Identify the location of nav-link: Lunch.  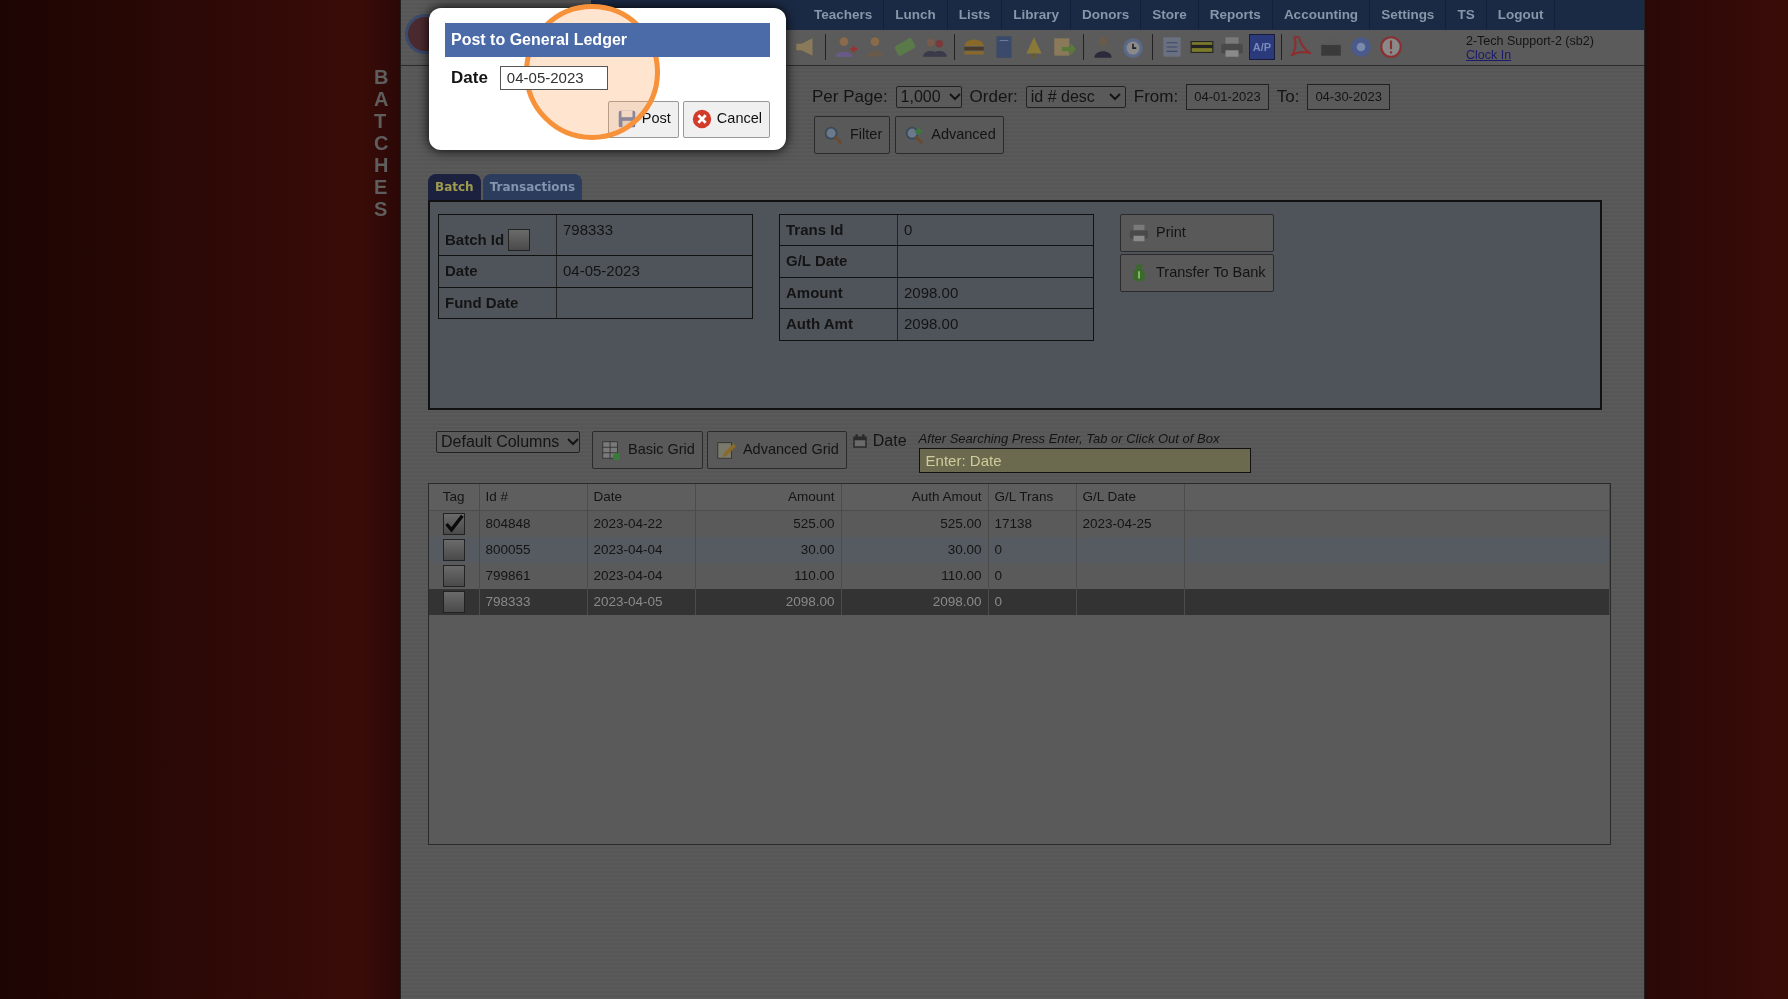
(916, 15).